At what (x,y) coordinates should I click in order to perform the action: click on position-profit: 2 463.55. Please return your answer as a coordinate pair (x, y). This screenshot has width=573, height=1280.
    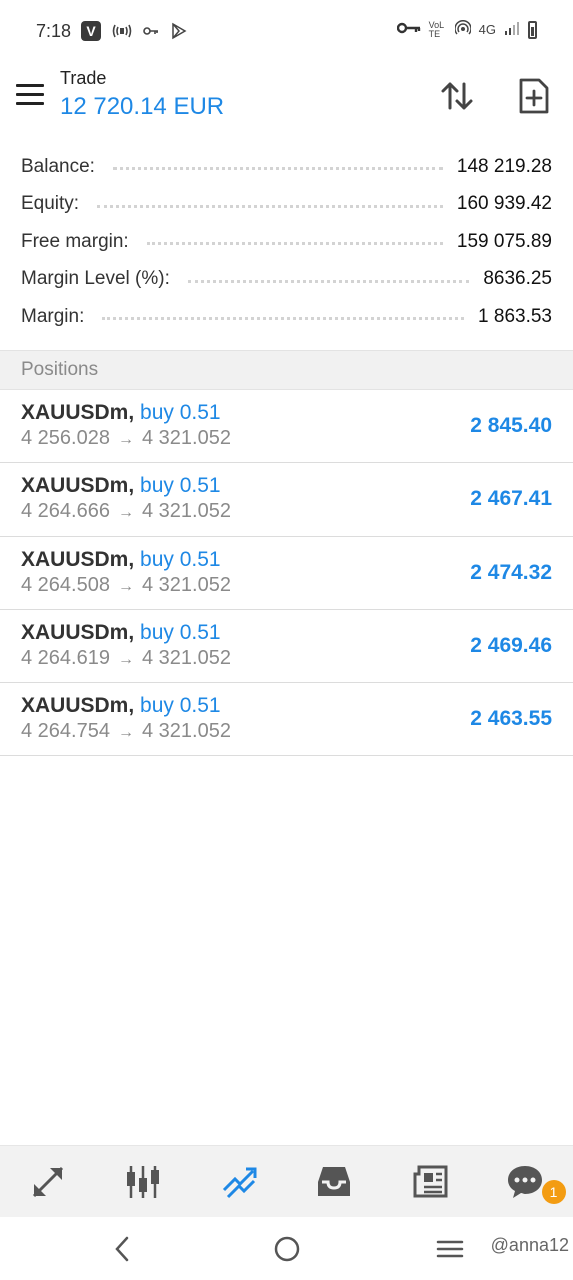
    Looking at the image, I should click on (511, 719).